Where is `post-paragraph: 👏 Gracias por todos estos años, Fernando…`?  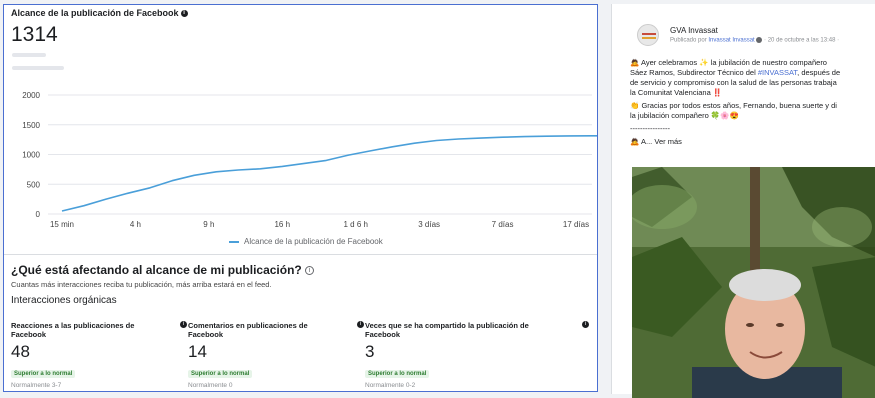 post-paragraph: 👏 Gracias por todos estos años, Fernando… is located at coordinates (752, 111).